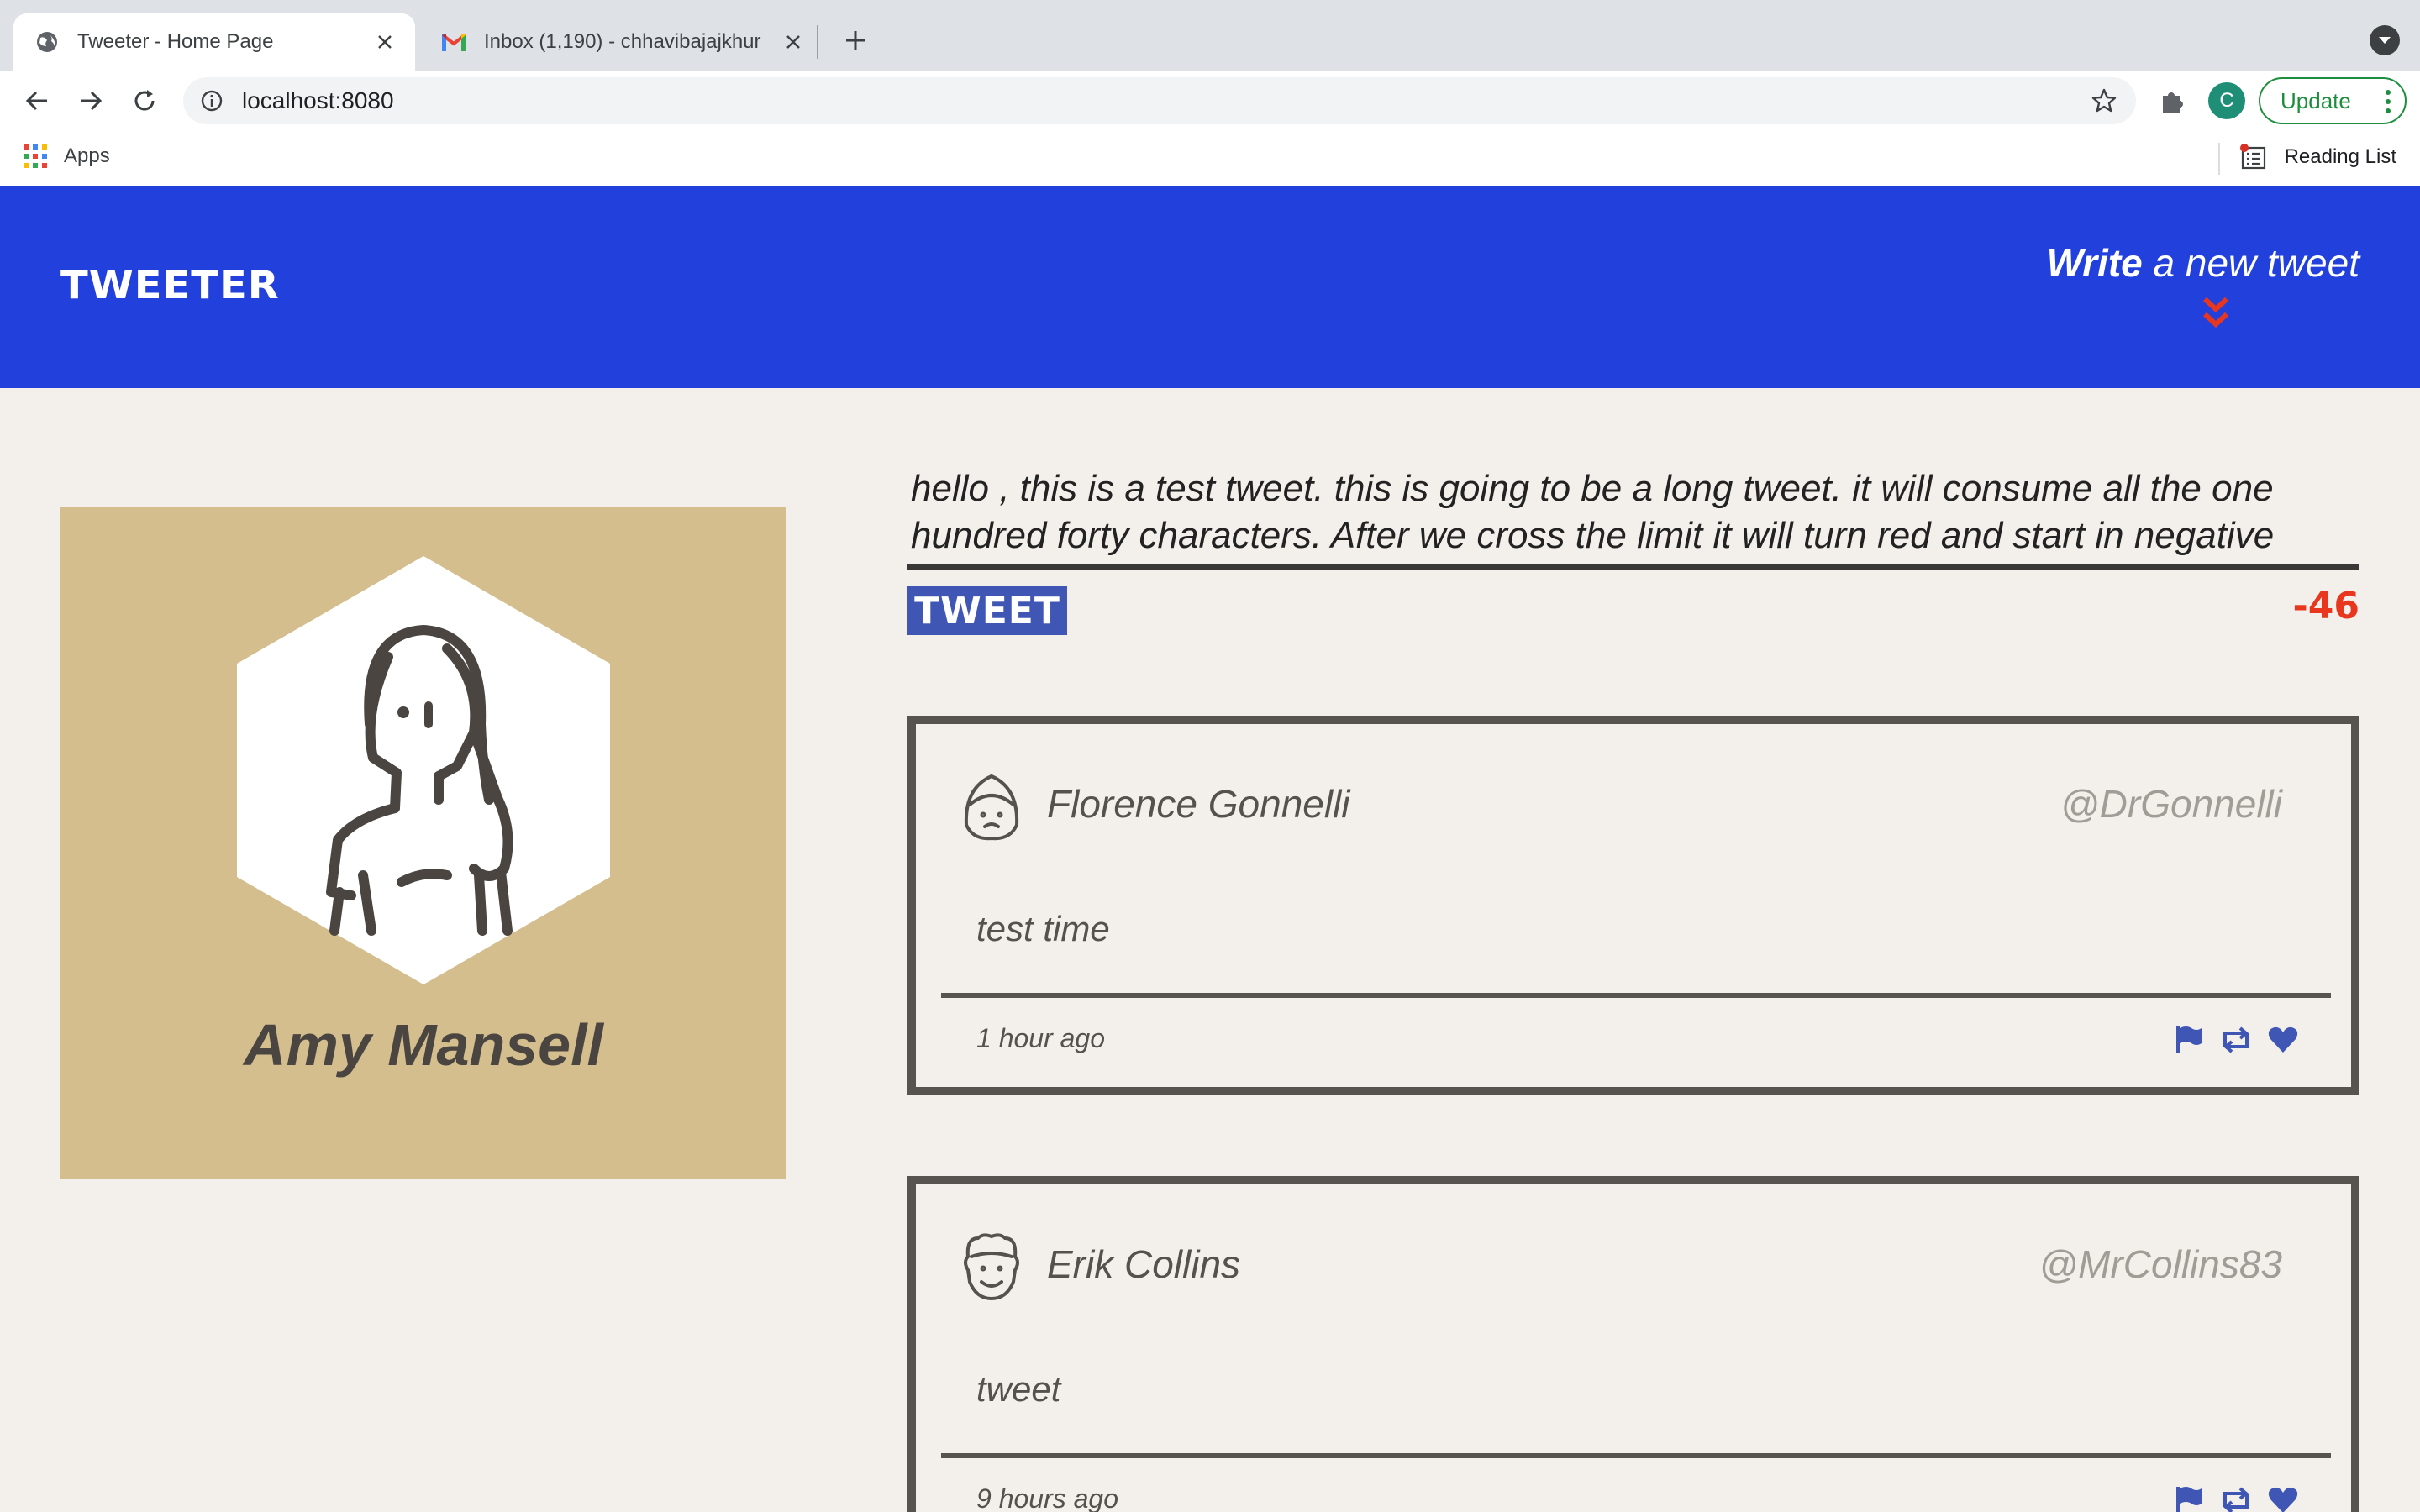  What do you see at coordinates (2226, 100) in the screenshot?
I see `profile-avatar: C` at bounding box center [2226, 100].